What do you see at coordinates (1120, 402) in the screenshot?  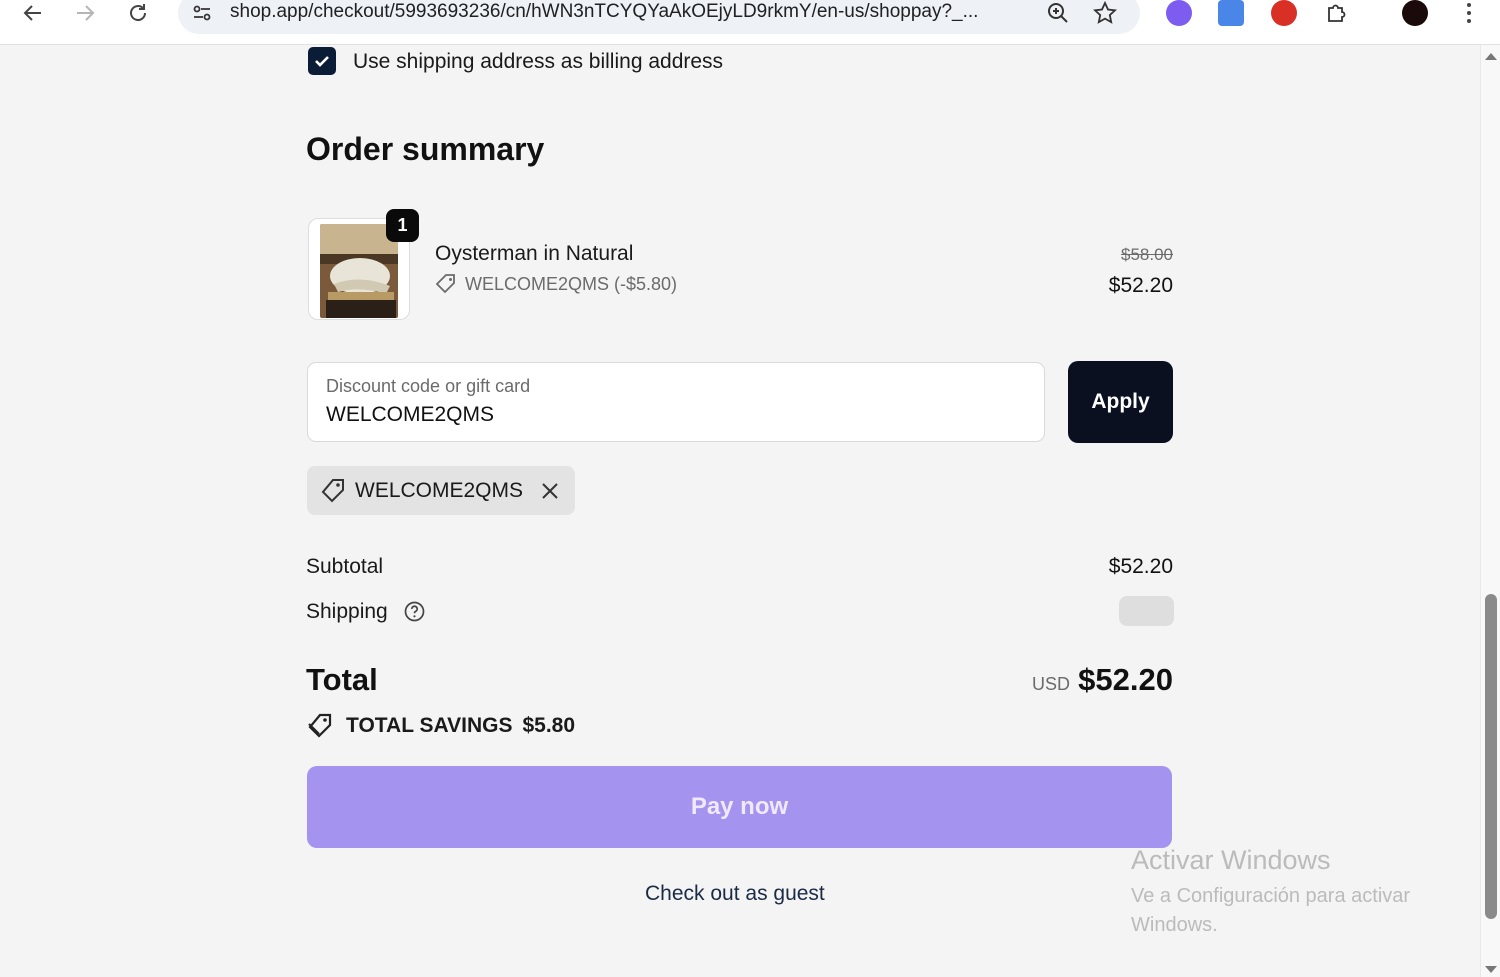 I see `apply-button: Apply` at bounding box center [1120, 402].